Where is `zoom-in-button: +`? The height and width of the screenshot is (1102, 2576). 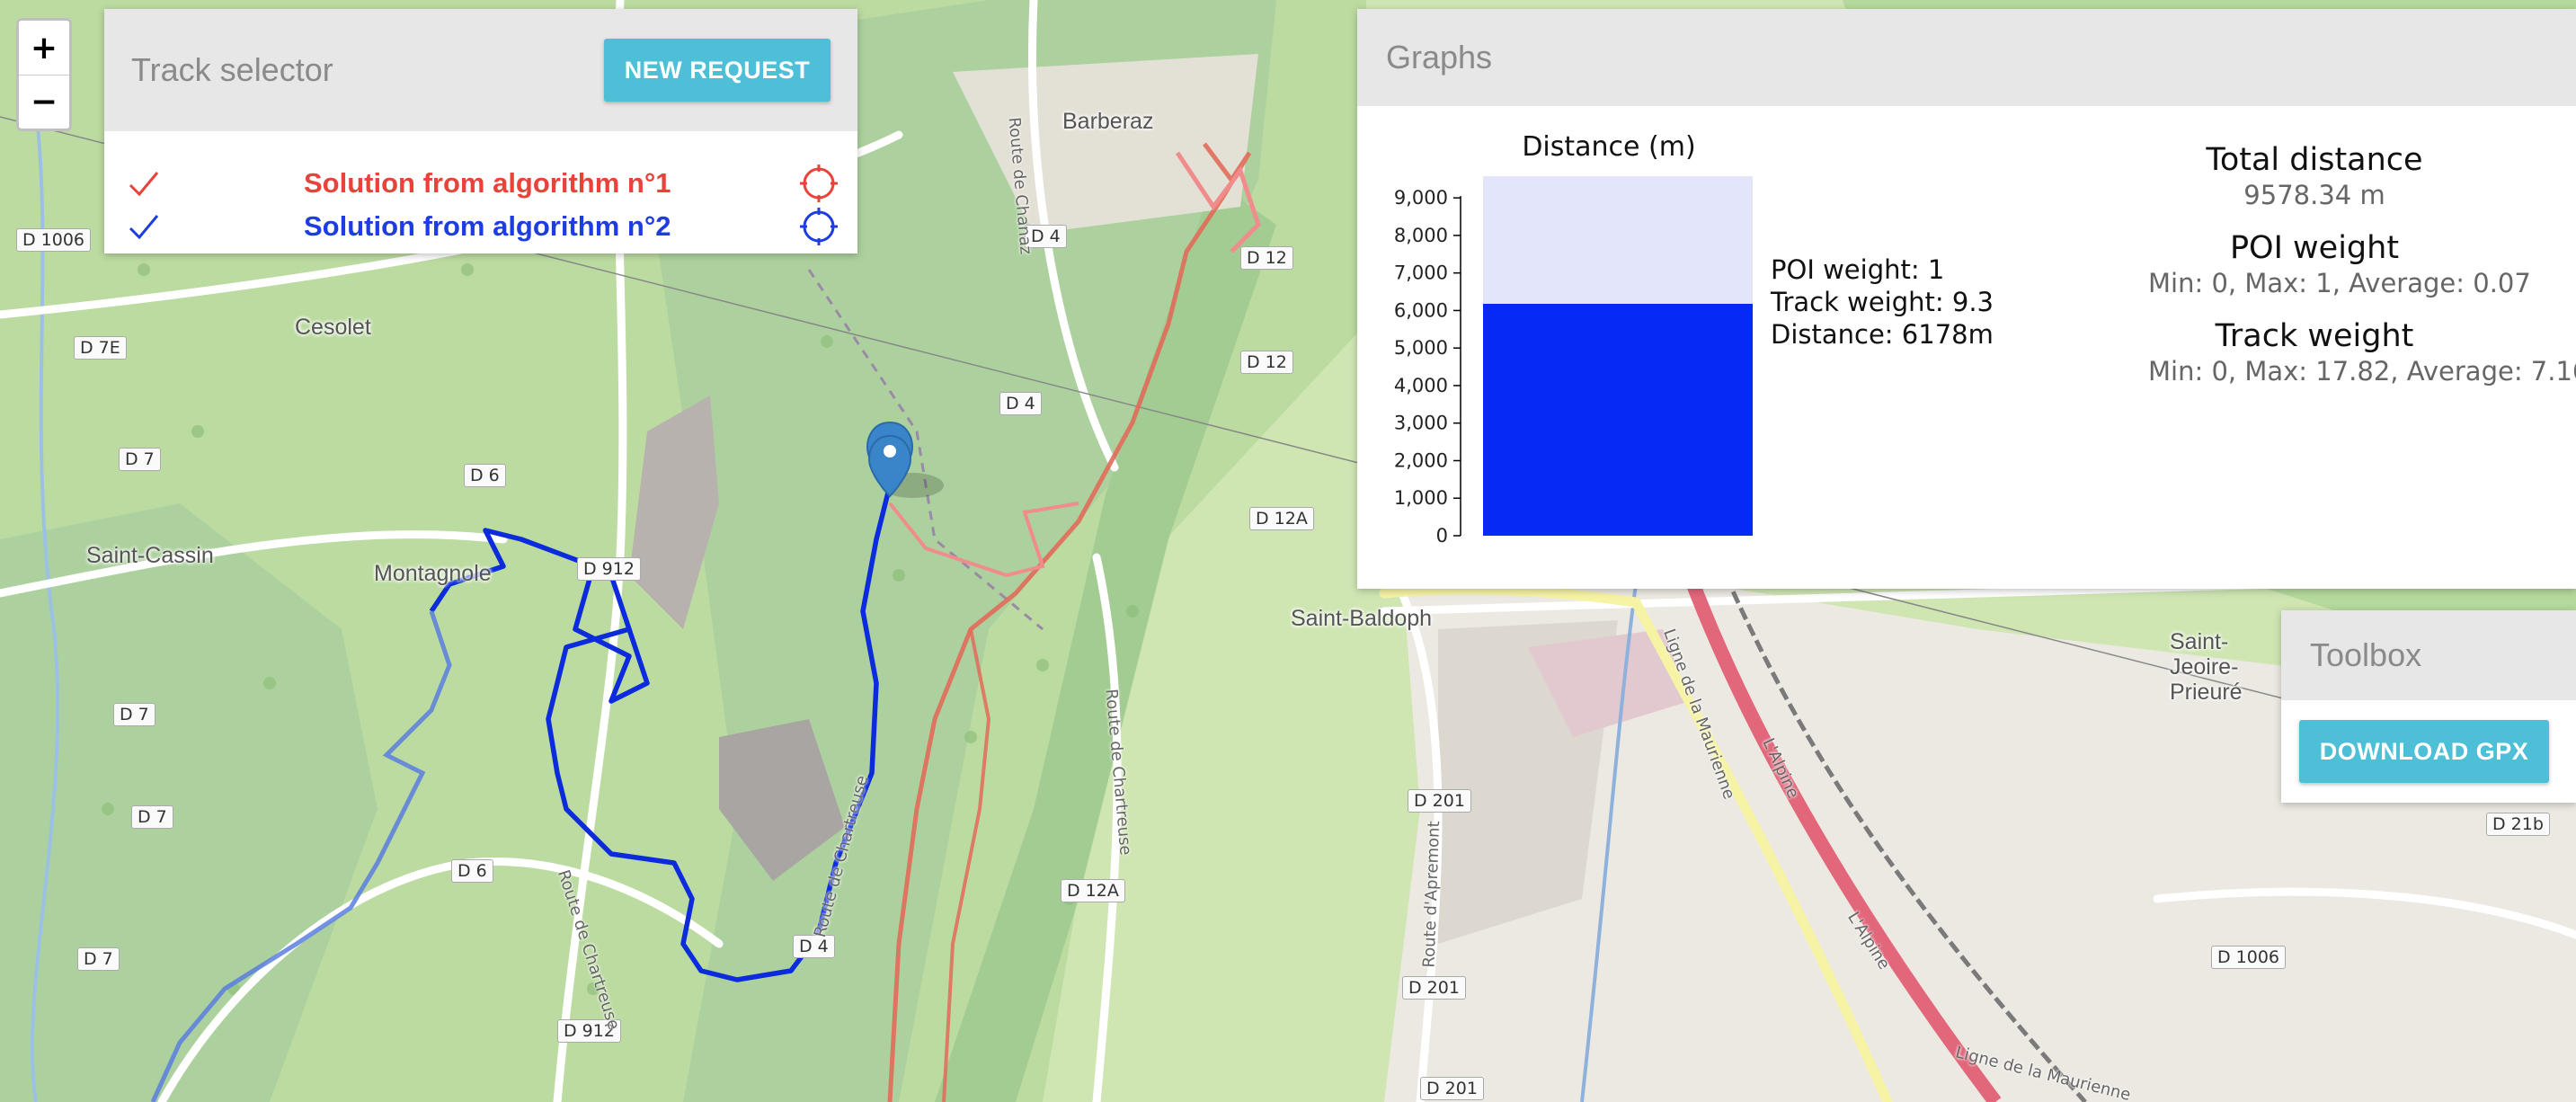
zoom-in-button: + is located at coordinates (44, 48).